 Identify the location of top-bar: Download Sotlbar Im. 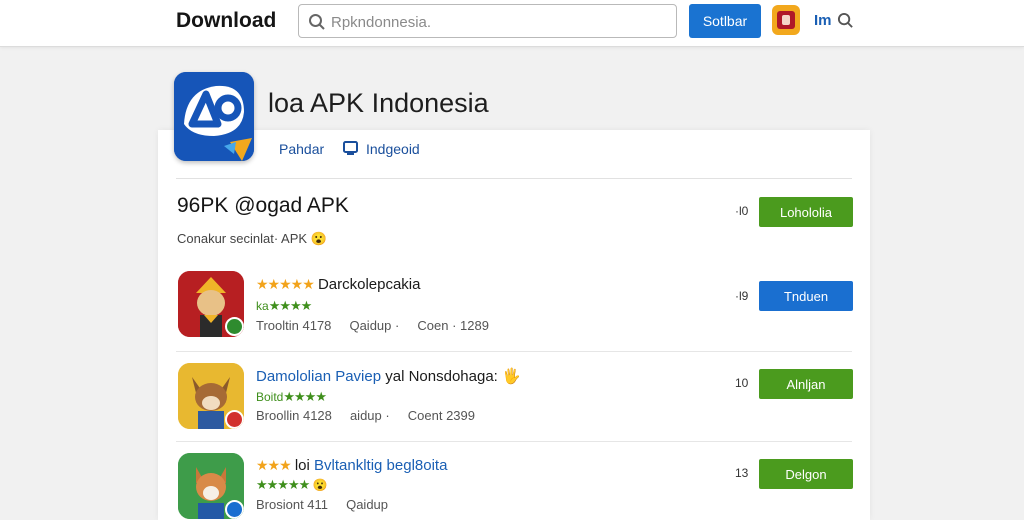
(512, 23).